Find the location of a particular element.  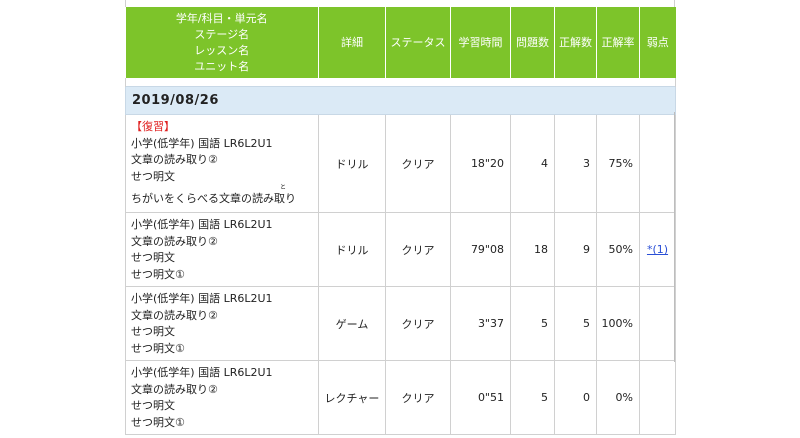

unit-line-unit-wrap: と ちがいをくらべる文章の読み取り is located at coordinates (224, 196).